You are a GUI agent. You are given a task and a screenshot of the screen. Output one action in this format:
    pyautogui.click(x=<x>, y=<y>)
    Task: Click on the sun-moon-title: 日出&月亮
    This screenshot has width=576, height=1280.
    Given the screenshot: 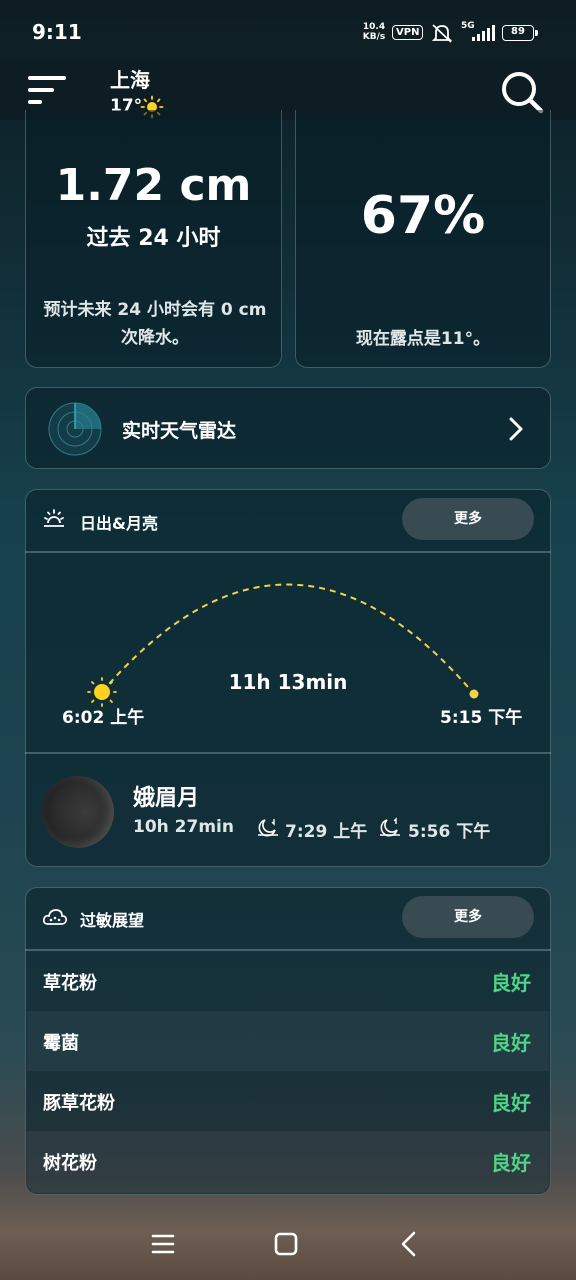 What is the action you would take?
    pyautogui.click(x=119, y=523)
    